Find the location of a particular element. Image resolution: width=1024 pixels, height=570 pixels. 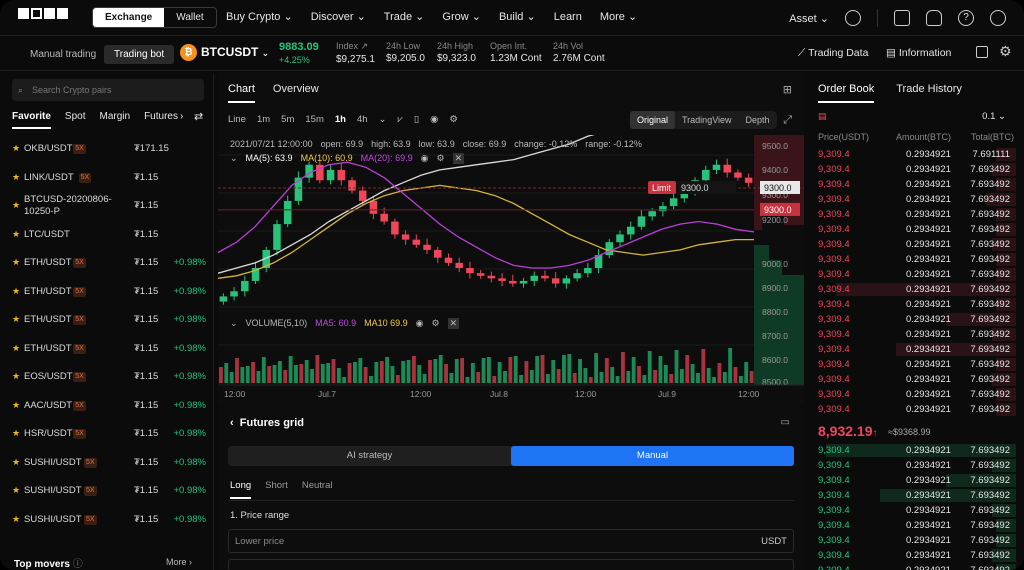

lower-price-input: Lower price USDT is located at coordinates (511, 541).